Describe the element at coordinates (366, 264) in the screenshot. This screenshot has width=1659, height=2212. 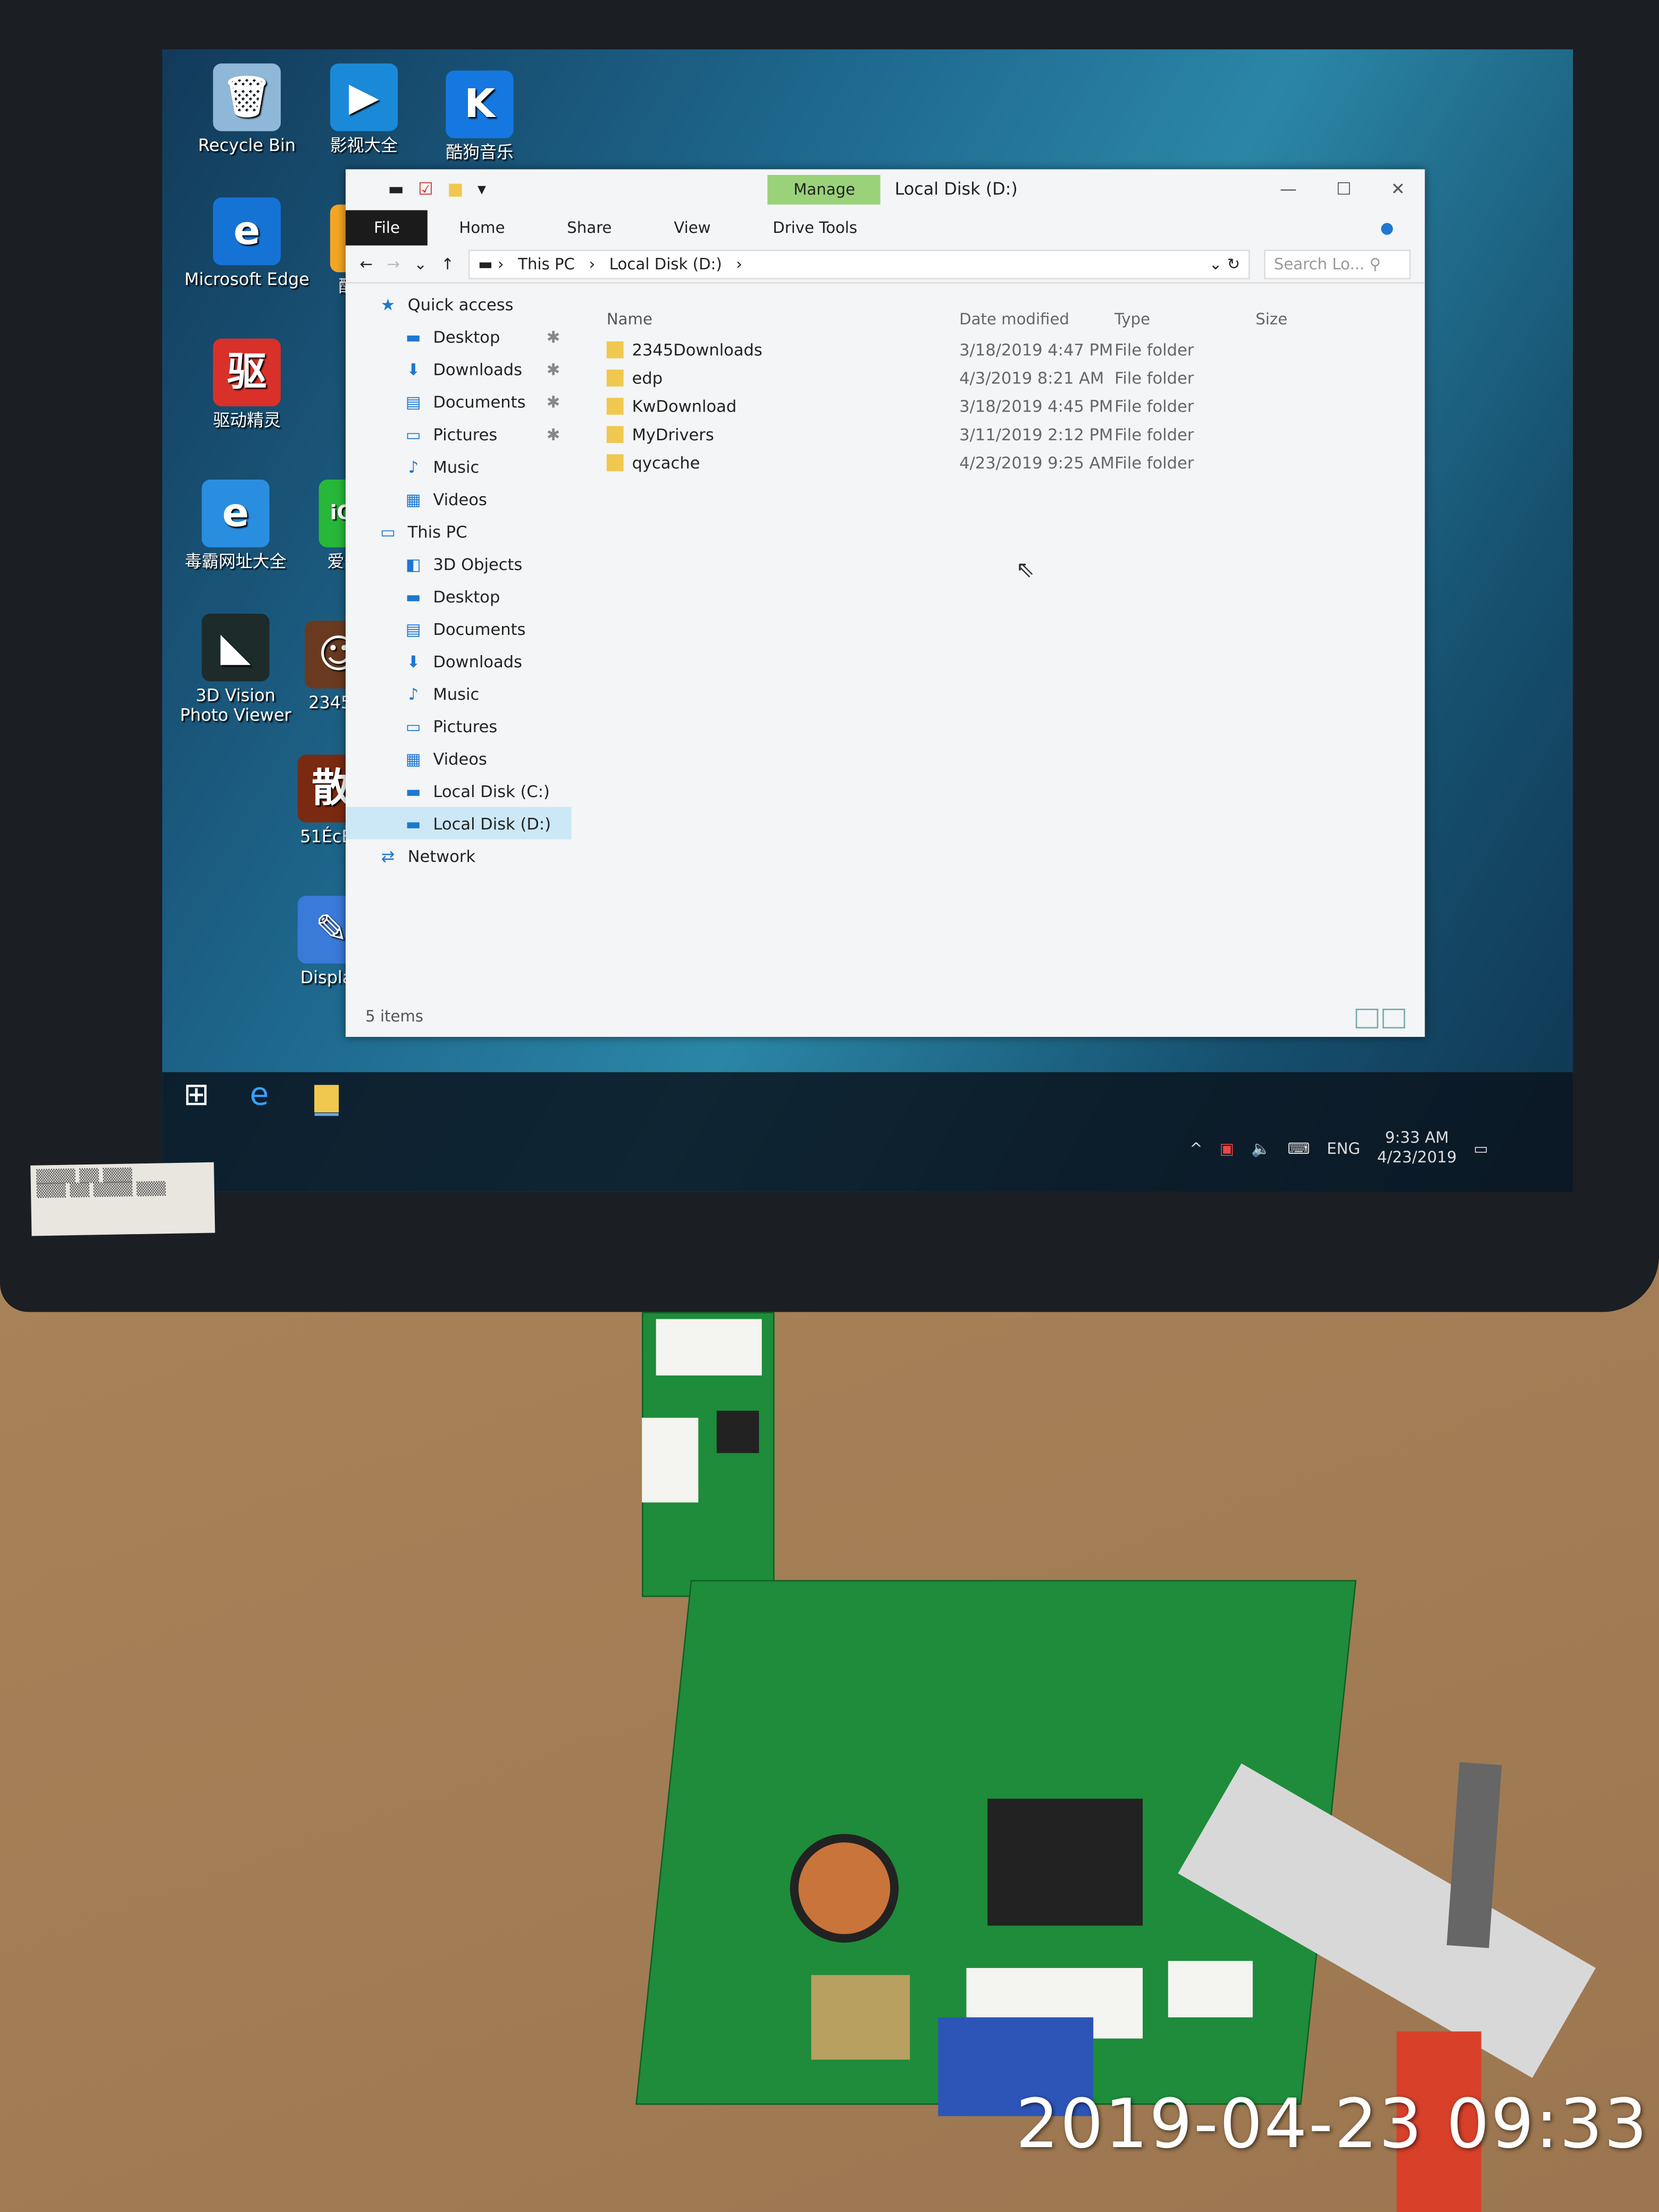
I see `back-button: ←` at that location.